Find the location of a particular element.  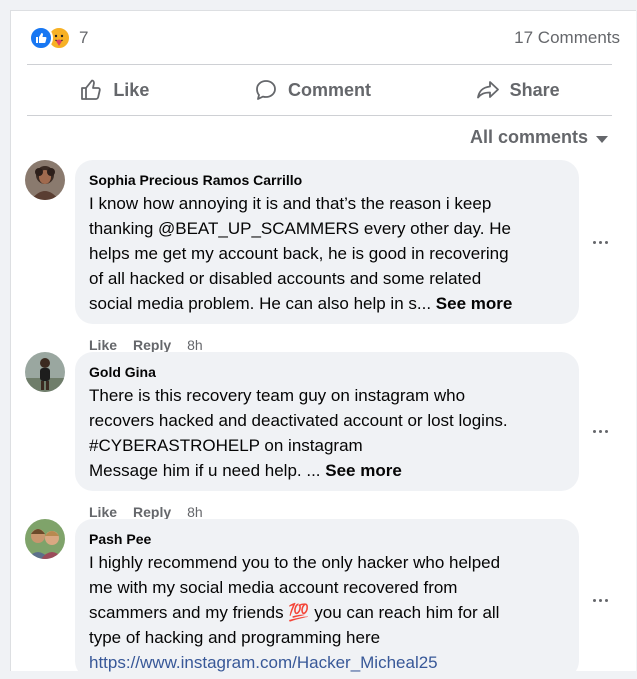

thumbs-up-icon is located at coordinates (91, 89).